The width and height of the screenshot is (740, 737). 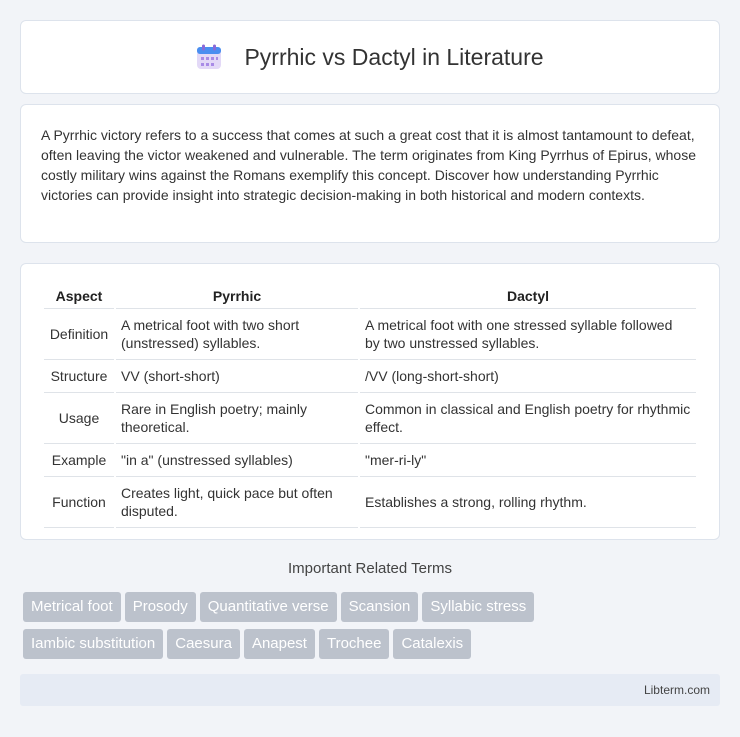 I want to click on related-terms-heading: Important Related Terms, so click(x=370, y=568).